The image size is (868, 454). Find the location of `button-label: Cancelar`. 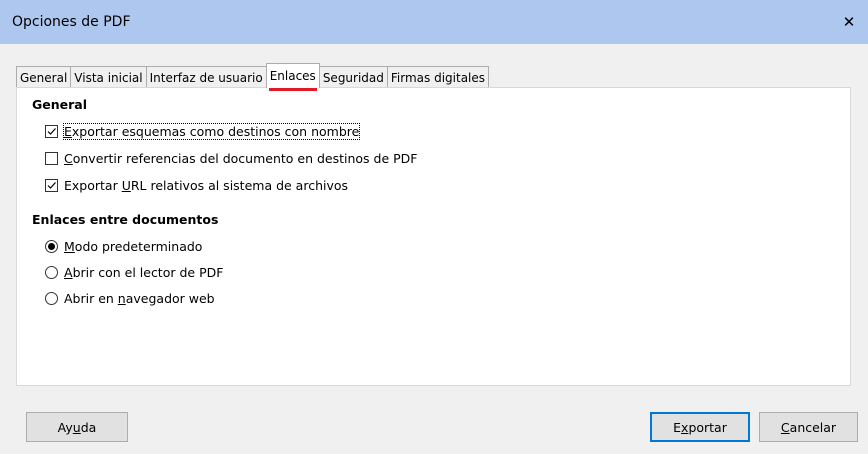

button-label: Cancelar is located at coordinates (808, 427).